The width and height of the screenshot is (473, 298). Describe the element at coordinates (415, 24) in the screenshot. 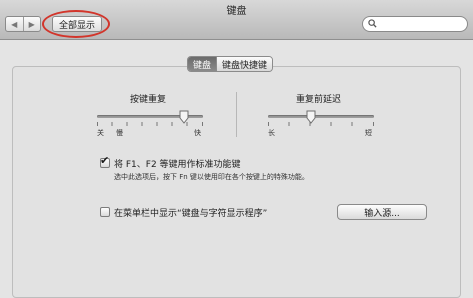

I see `search-field` at that location.